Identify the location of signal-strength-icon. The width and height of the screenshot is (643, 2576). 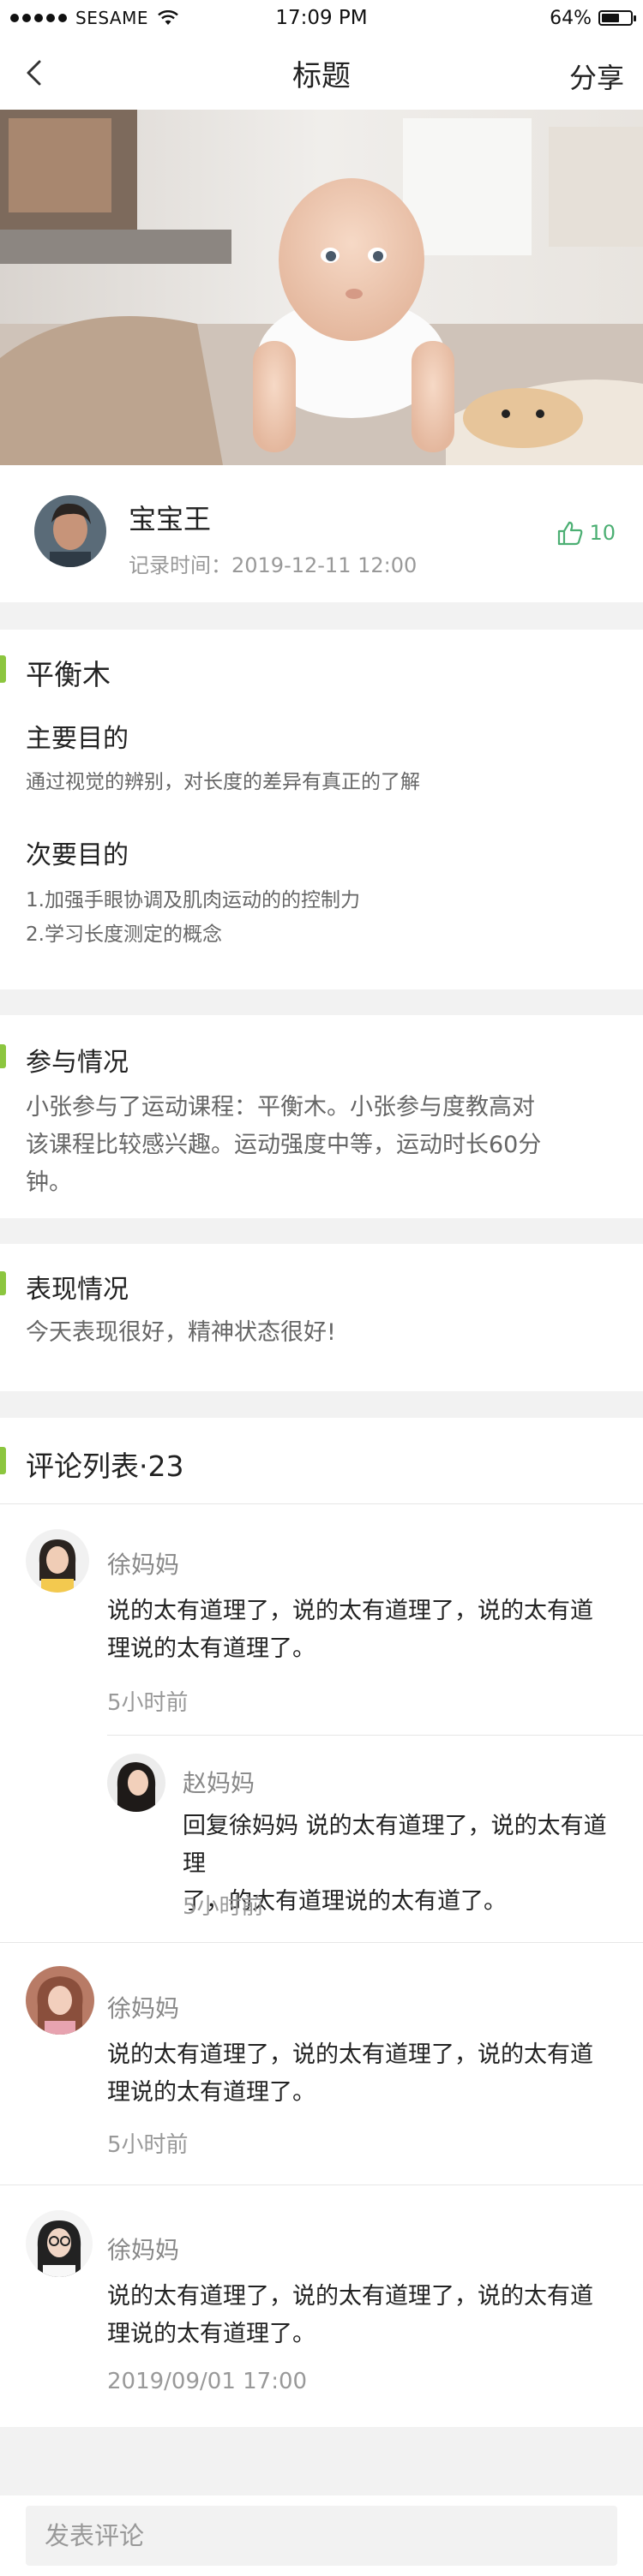
(38, 18).